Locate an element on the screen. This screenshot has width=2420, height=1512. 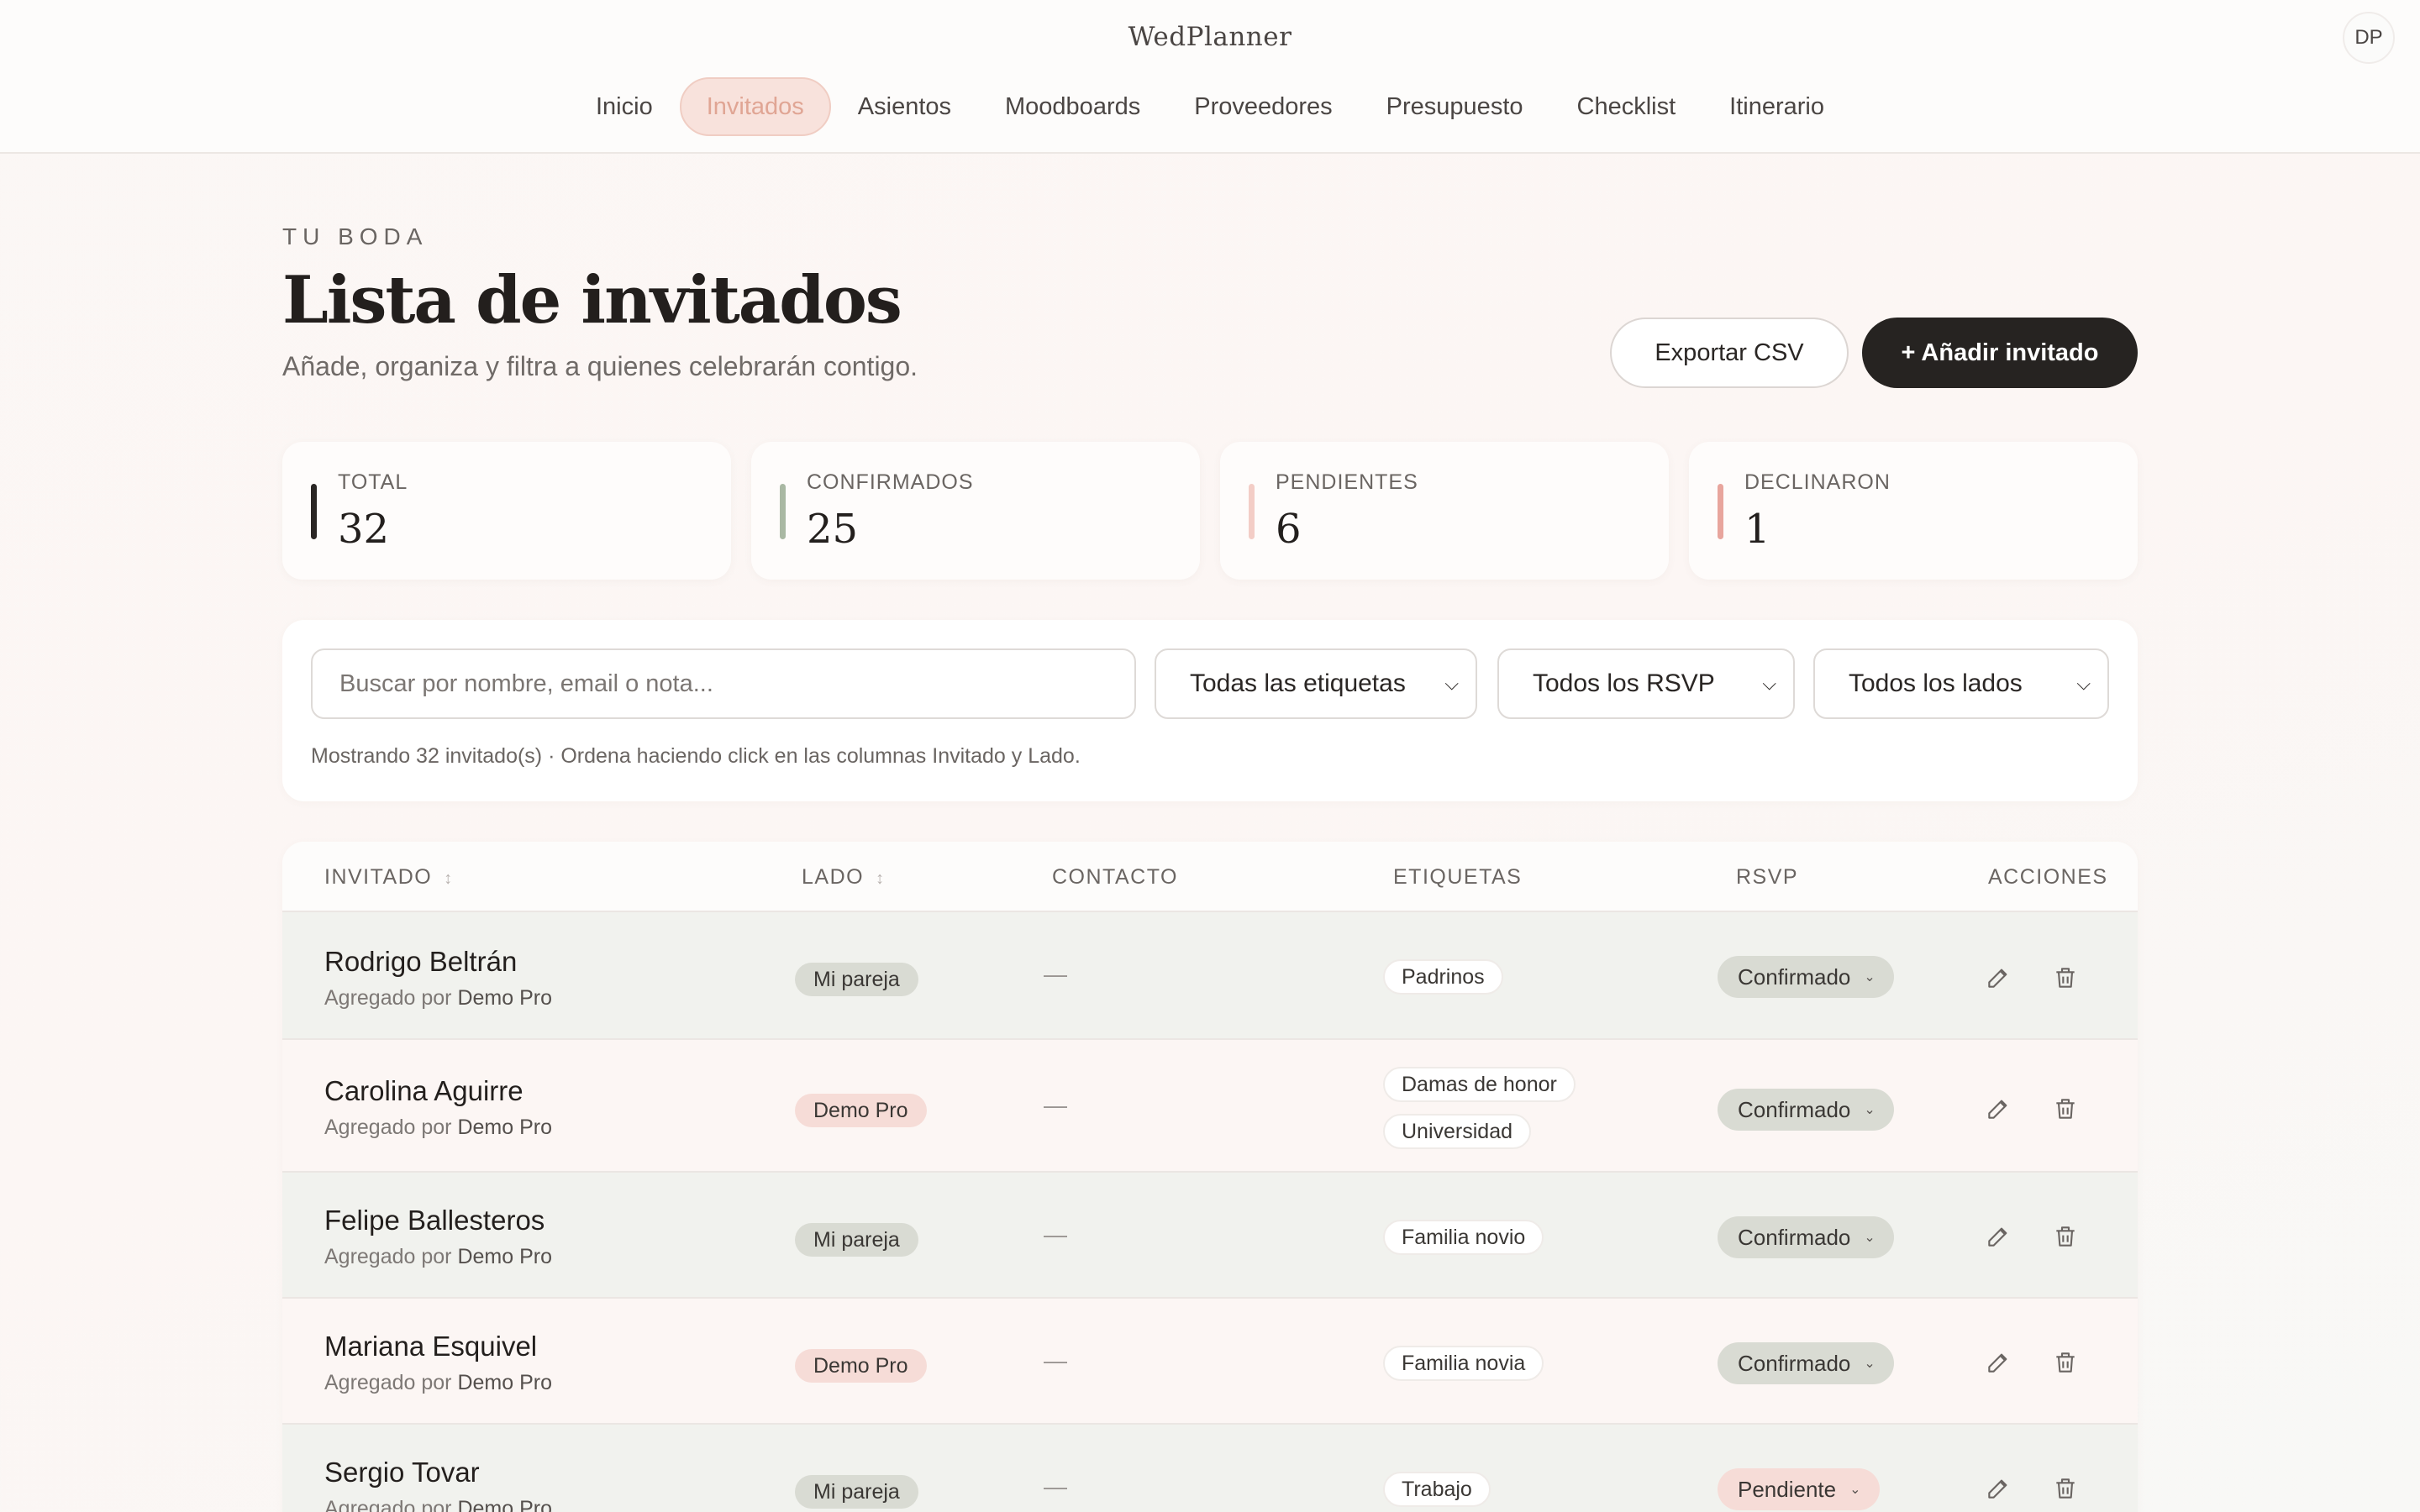
tag-chip: Familia novio is located at coordinates (1464, 1237).